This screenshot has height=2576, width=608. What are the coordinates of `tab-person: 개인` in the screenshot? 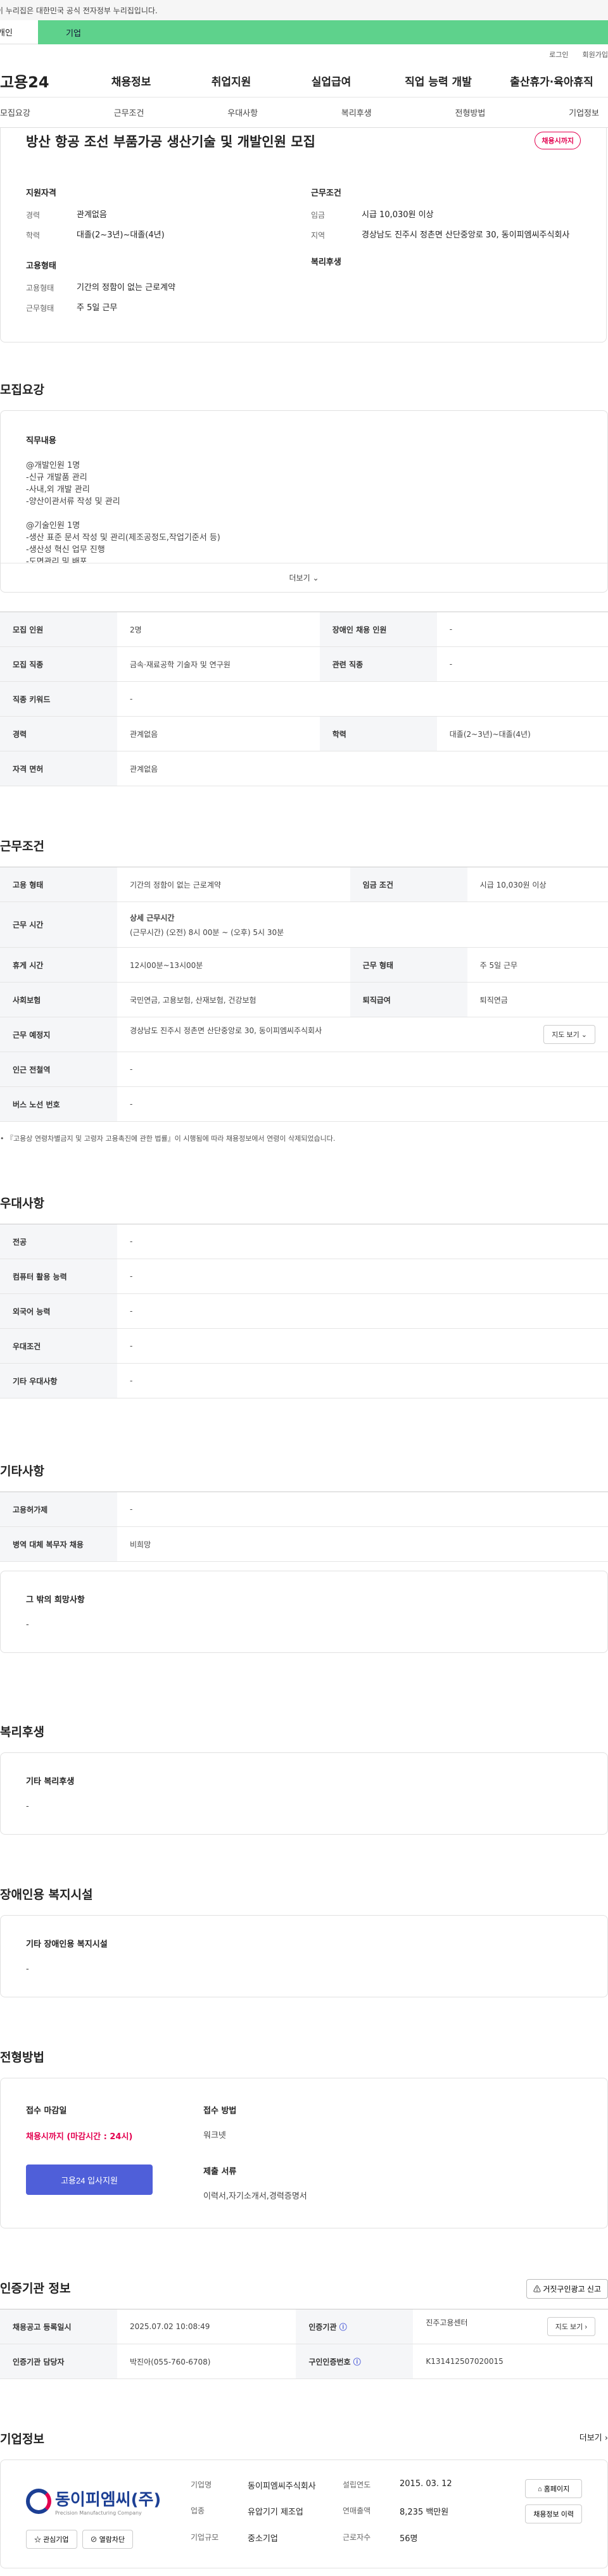 It's located at (19, 32).